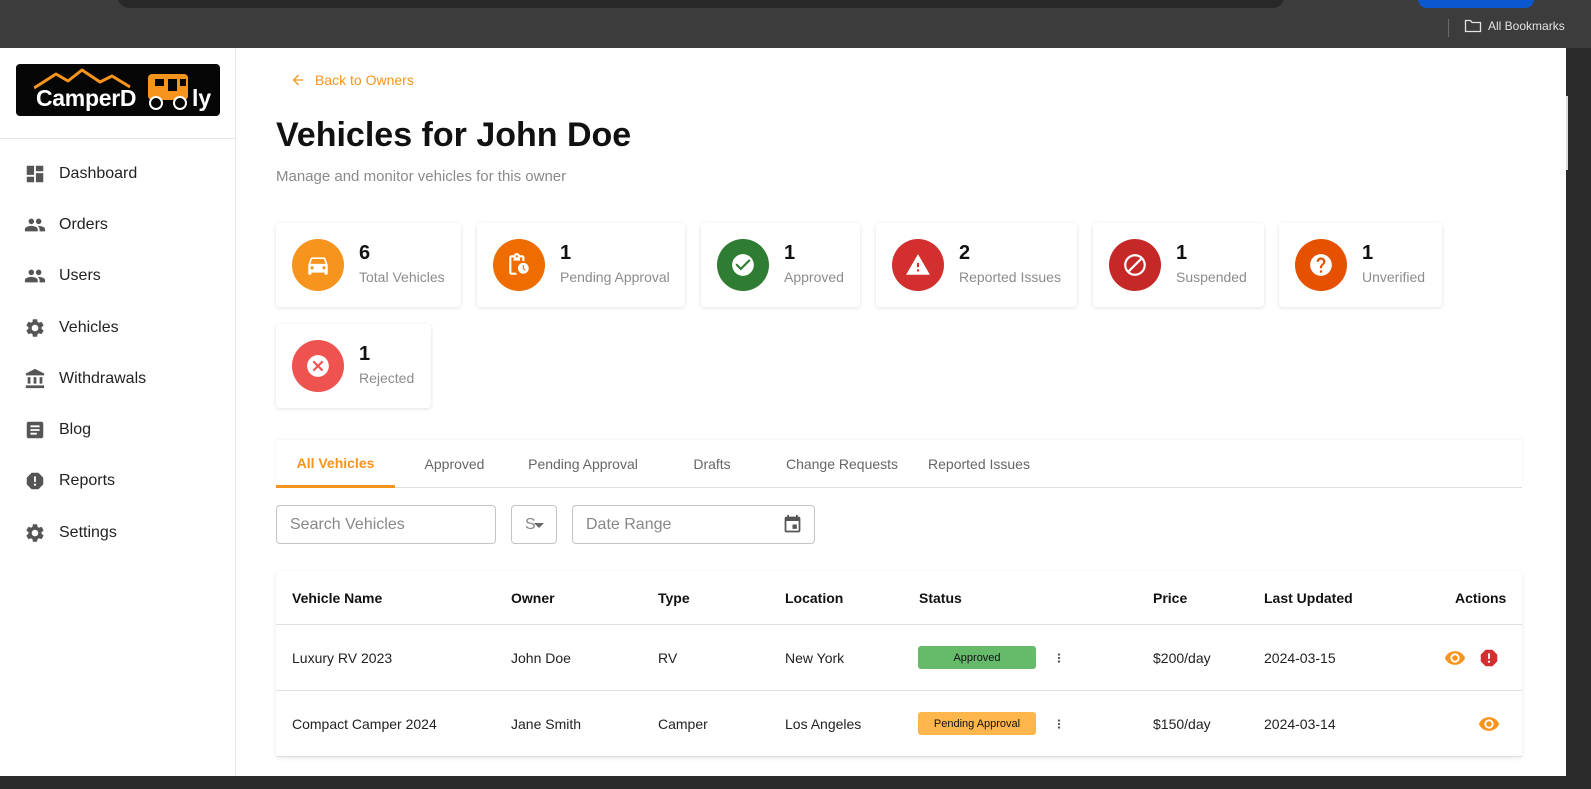  I want to click on date-range-input, so click(700, 524).